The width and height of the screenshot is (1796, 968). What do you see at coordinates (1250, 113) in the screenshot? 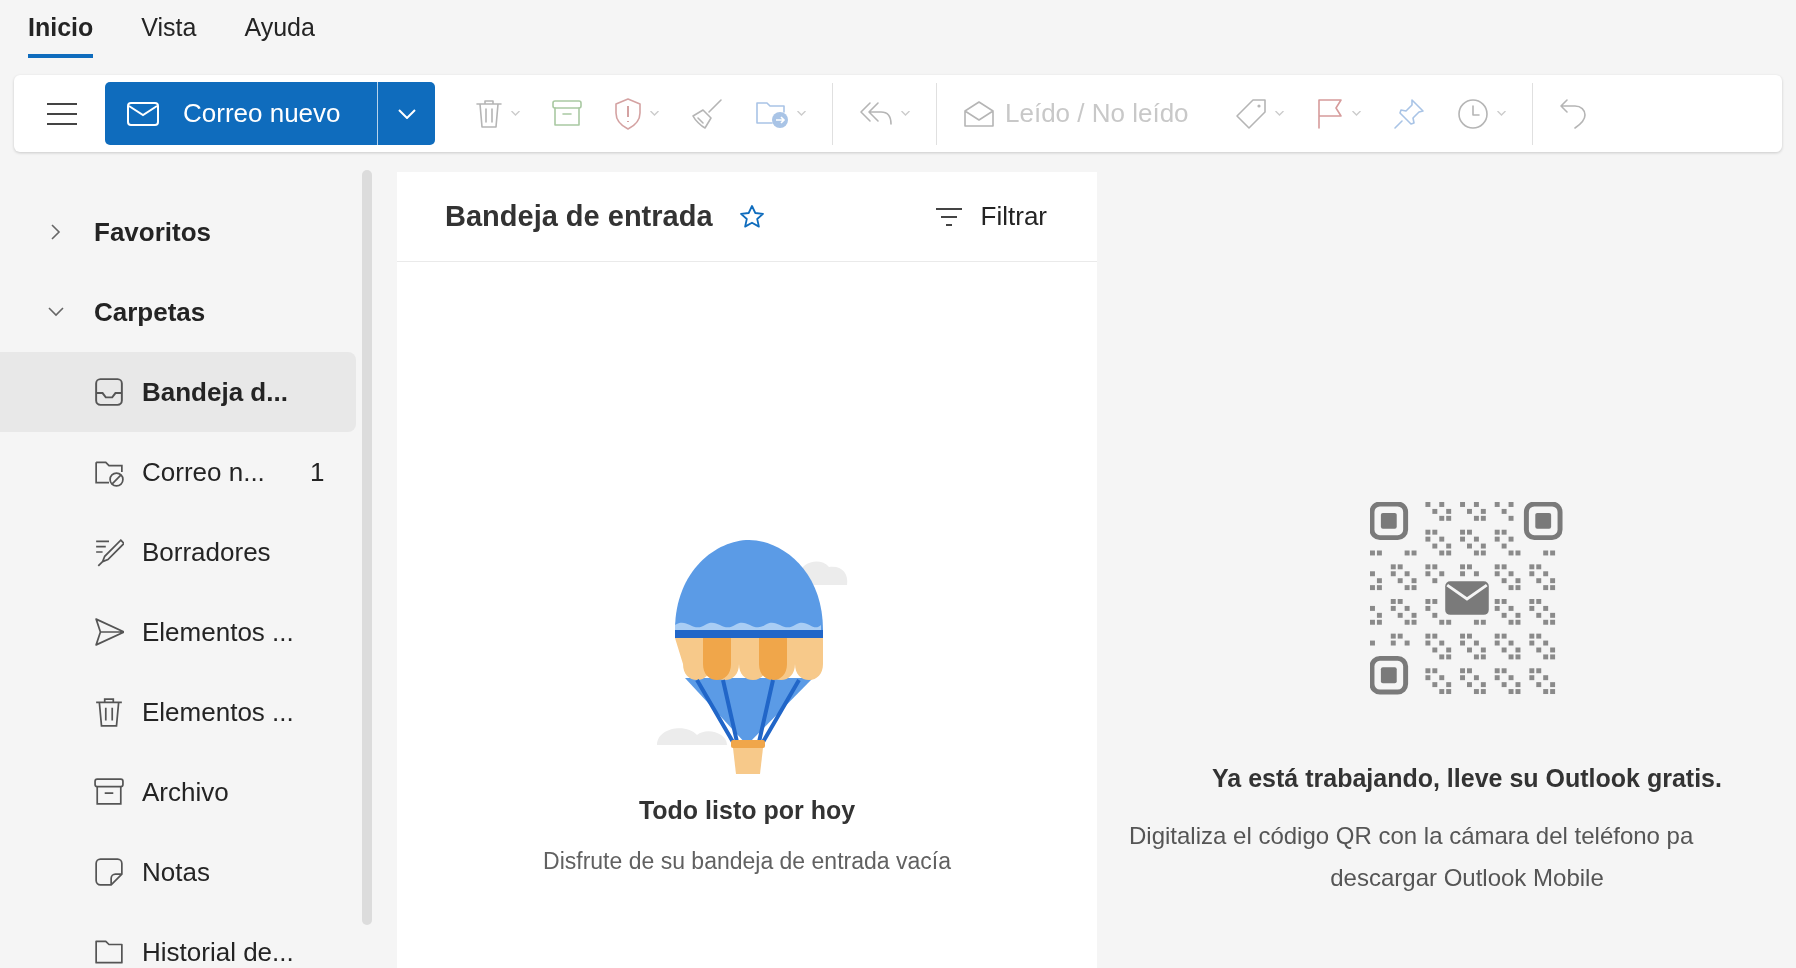
I see `tag-icon` at bounding box center [1250, 113].